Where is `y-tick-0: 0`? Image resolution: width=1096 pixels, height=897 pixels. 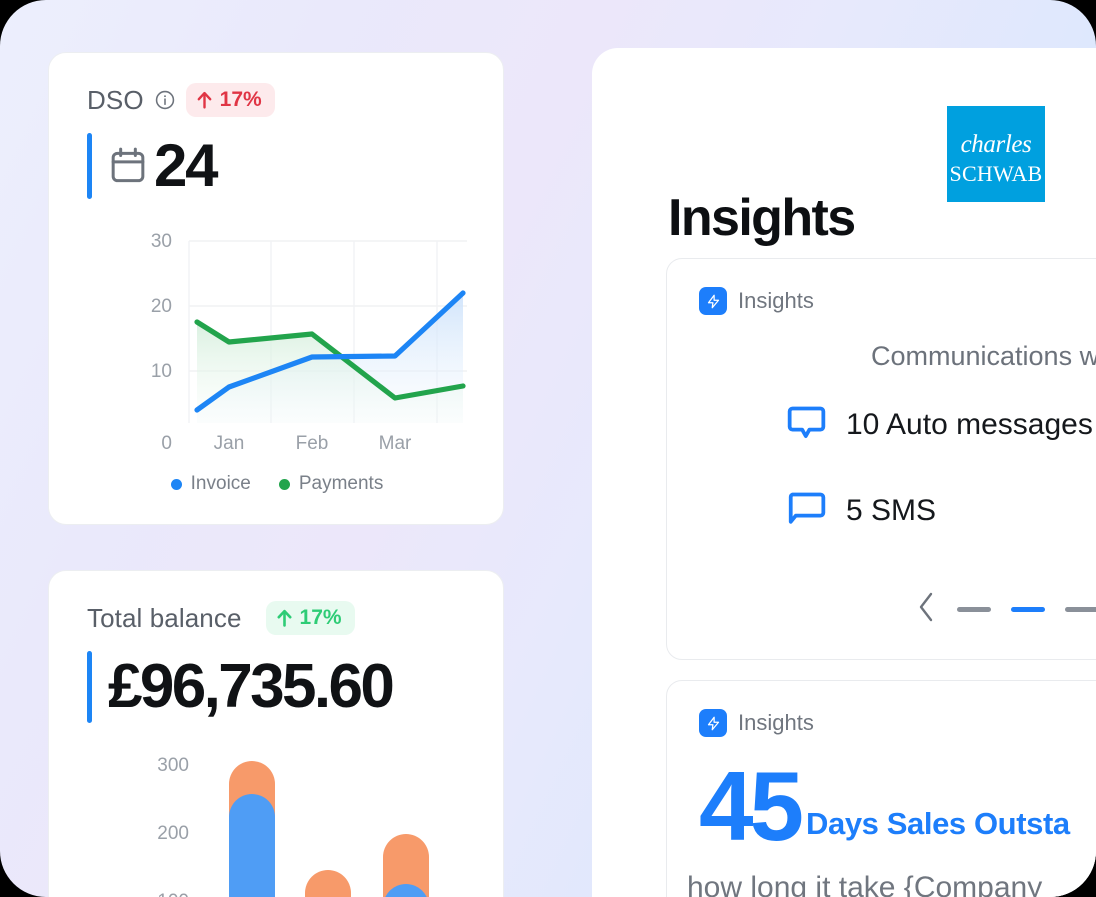
y-tick-0: 0 is located at coordinates (166, 443).